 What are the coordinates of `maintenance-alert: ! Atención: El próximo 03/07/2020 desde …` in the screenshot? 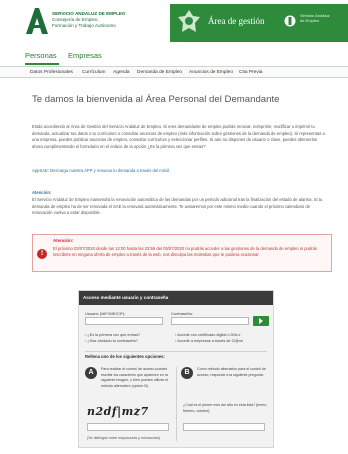 It's located at (182, 253).